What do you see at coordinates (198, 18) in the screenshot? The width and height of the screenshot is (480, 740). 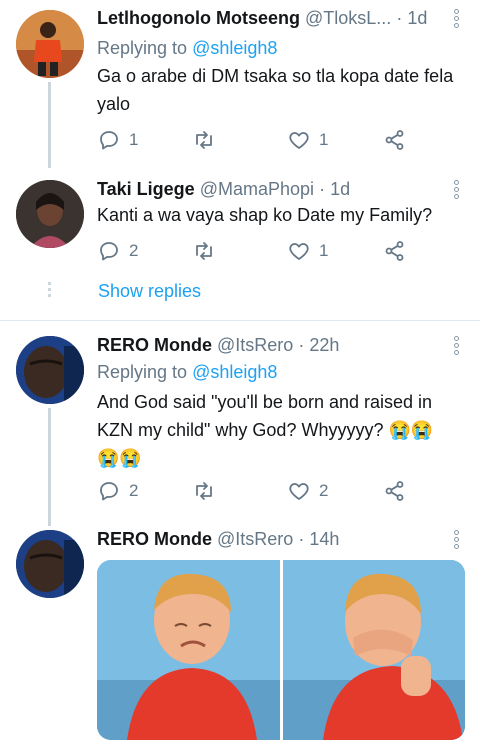 I see `display-name: Letlhogonolo Motseeng` at bounding box center [198, 18].